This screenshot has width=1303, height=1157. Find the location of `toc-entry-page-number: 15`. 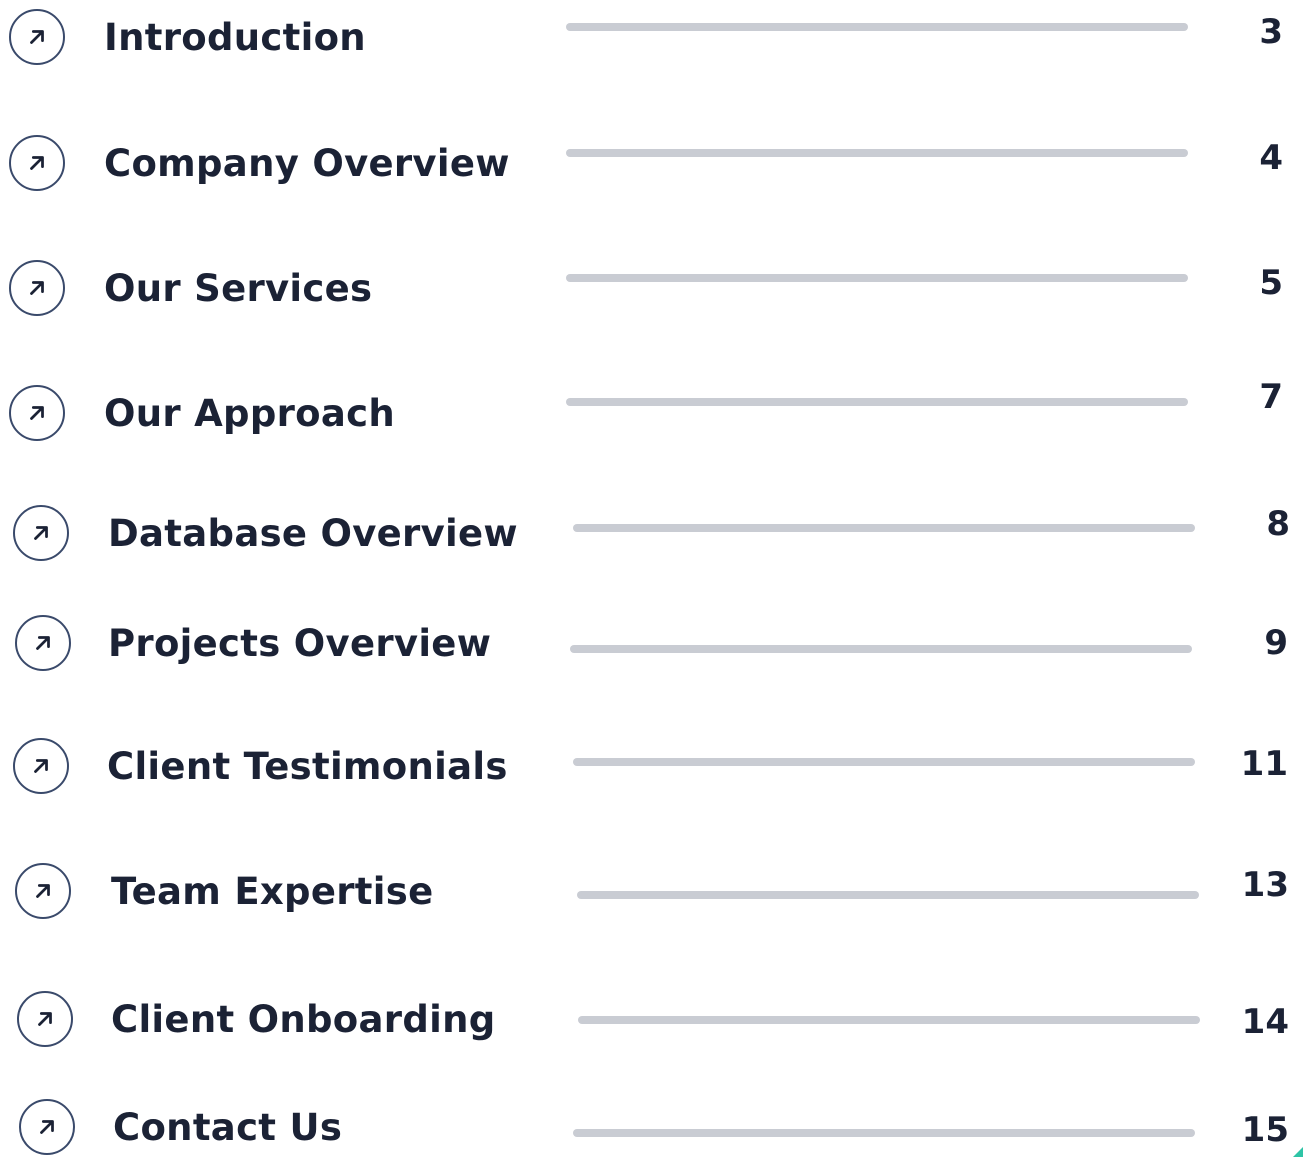

toc-entry-page-number: 15 is located at coordinates (1265, 1130).